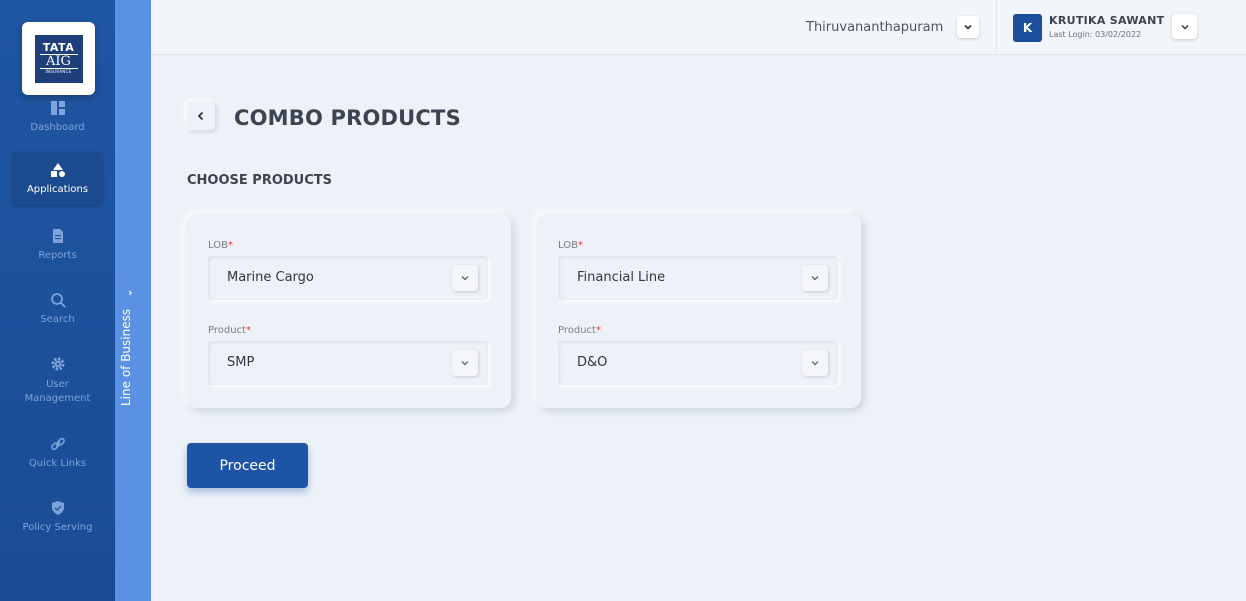 This screenshot has width=1246, height=601. I want to click on sidebar-item-dashboard: Dashboard, so click(57, 116).